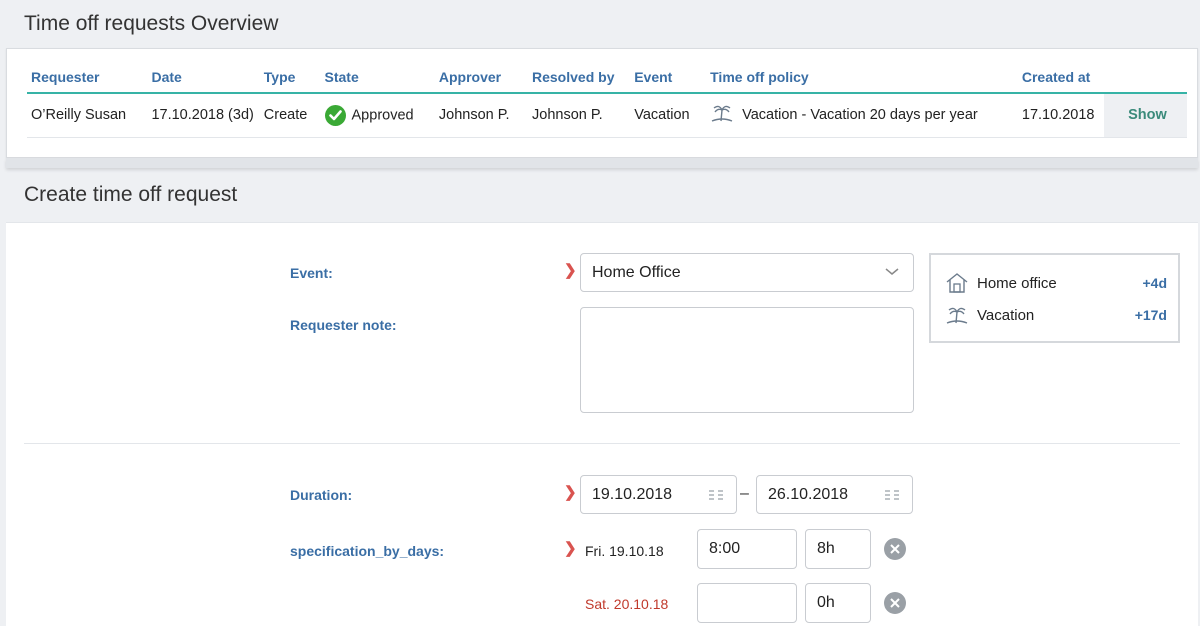  Describe the element at coordinates (151, 23) in the screenshot. I see `overview-title: Time off requests Overview` at that location.